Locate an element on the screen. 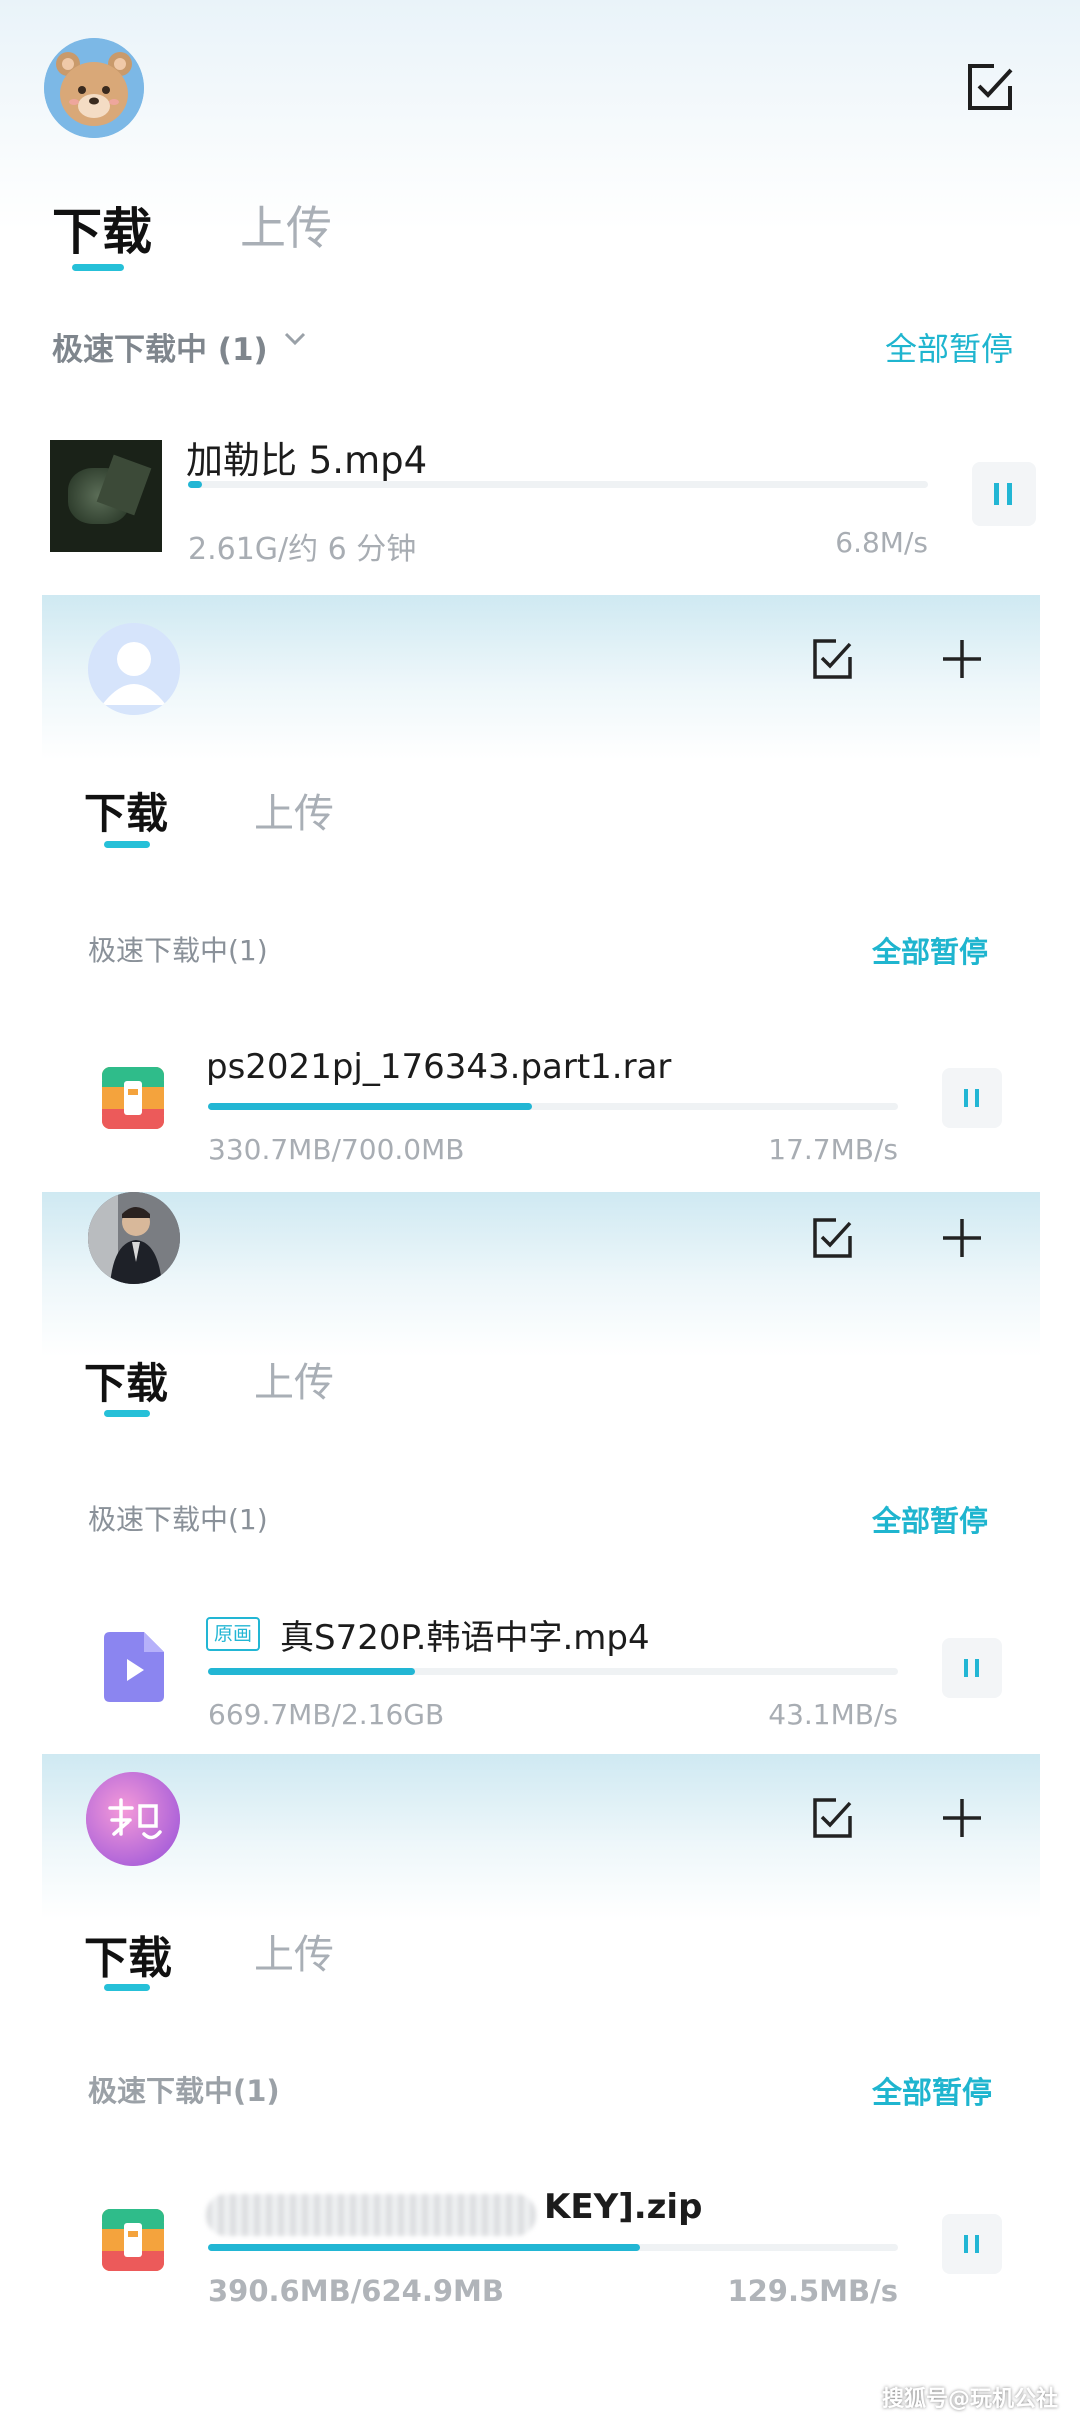 Image resolution: width=1080 pixels, height=2425 pixels. video-thumbnail is located at coordinates (106, 496).